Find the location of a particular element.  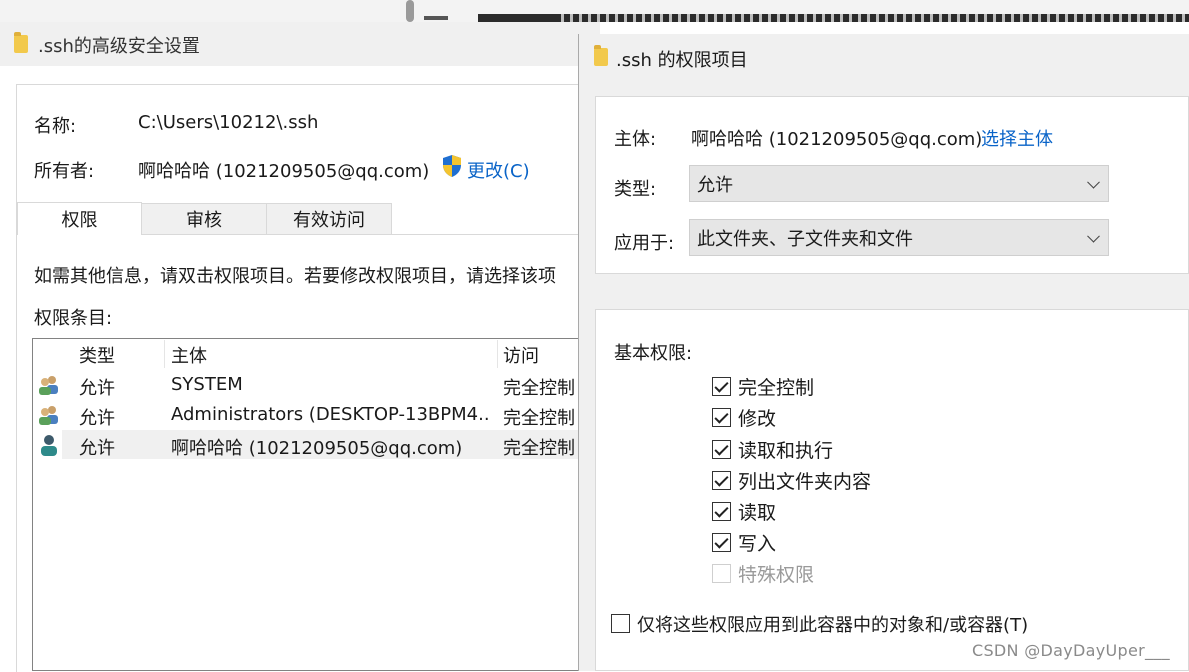

owner-value: 啊哈哈哈 (1021209505@qq.com) is located at coordinates (284, 171).